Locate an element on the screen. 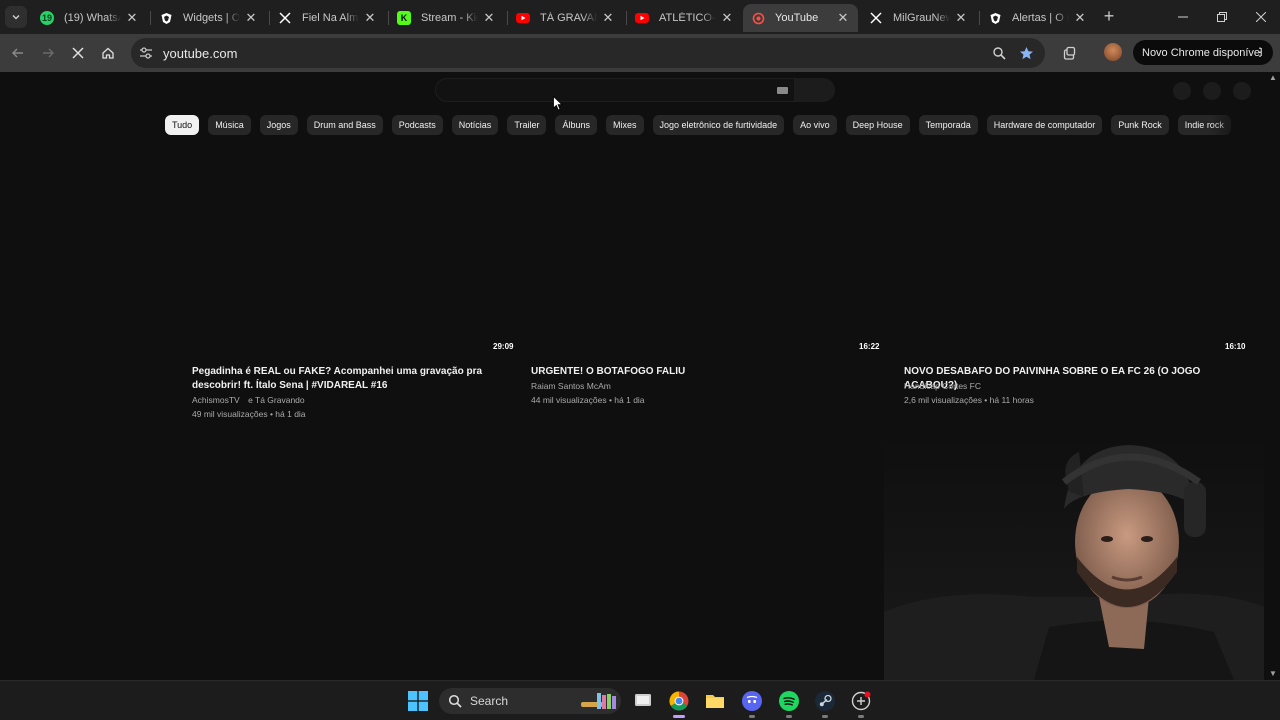 This screenshot has width=1280, height=720. youtube-search-input is located at coordinates (615, 90).